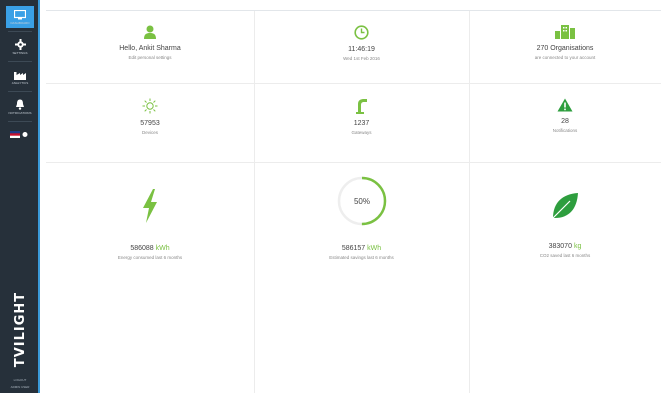  I want to click on notifications-card: 28 Notifications, so click(565, 115).